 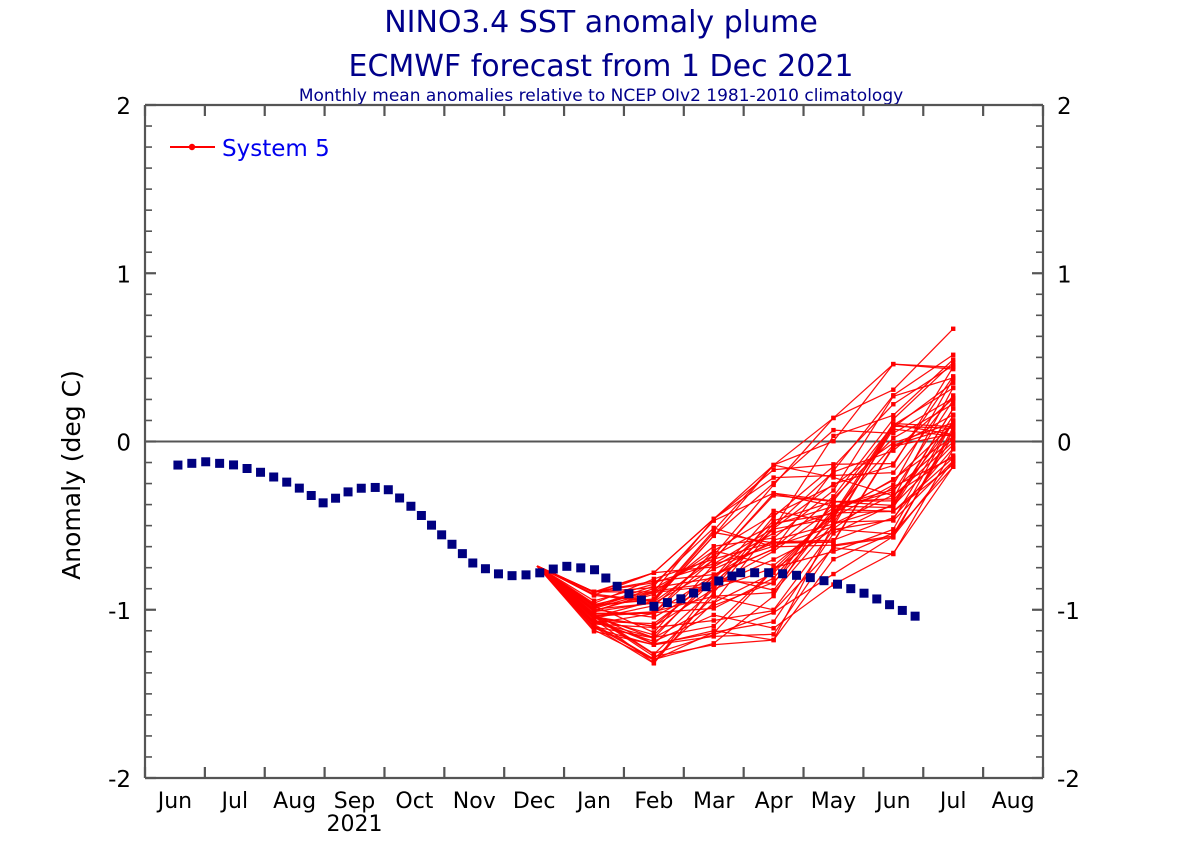 What do you see at coordinates (123, 107) in the screenshot?
I see `y-tick-label-left: 2` at bounding box center [123, 107].